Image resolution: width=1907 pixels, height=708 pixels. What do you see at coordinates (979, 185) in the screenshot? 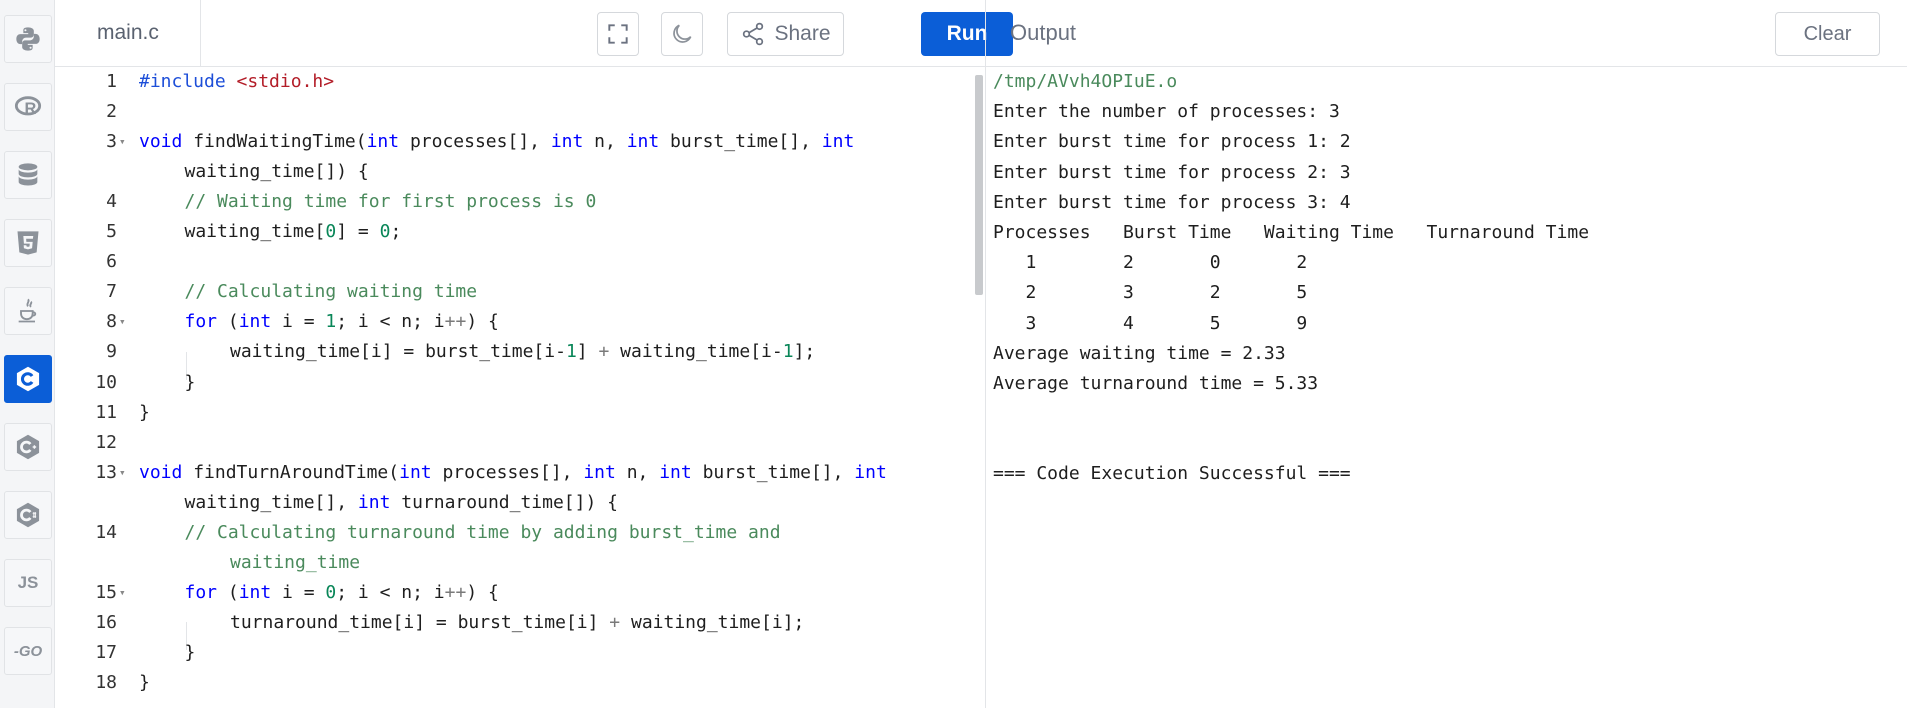
I see `editor-scrollbar` at bounding box center [979, 185].